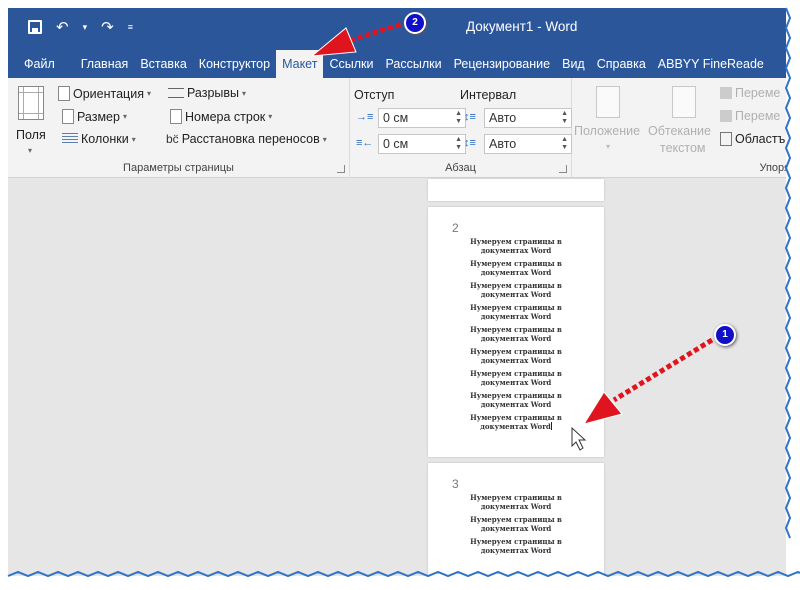 The height and width of the screenshot is (590, 800). I want to click on bring-forward-button: Переме, so click(750, 93).